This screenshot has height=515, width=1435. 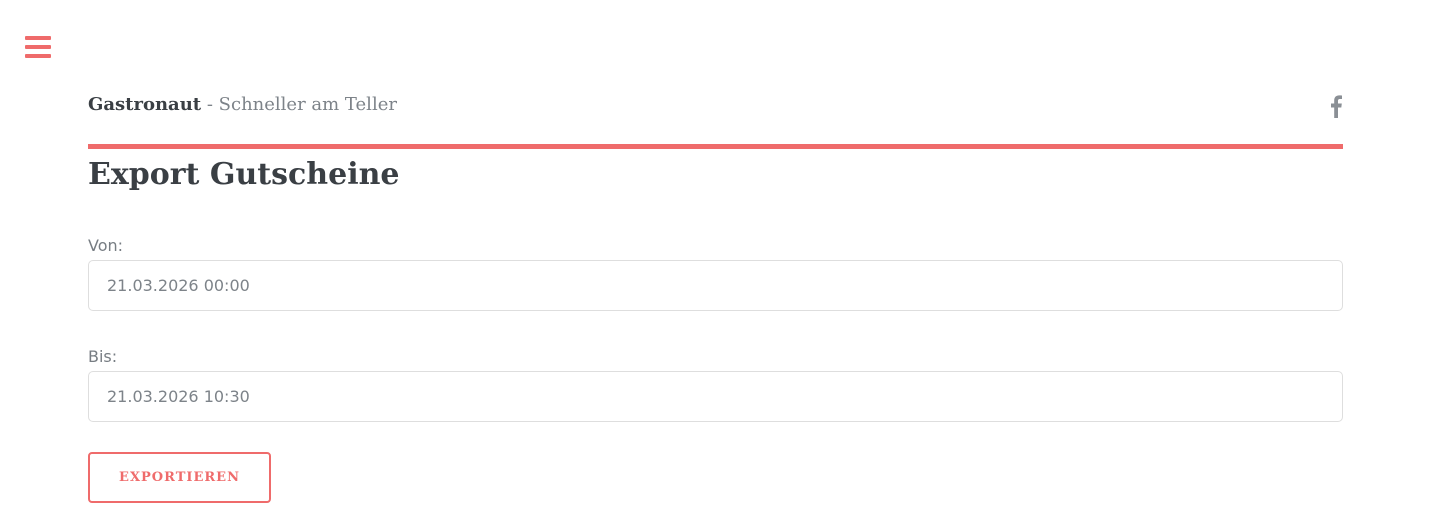 What do you see at coordinates (244, 174) in the screenshot?
I see `page-title: Export Gutscheine` at bounding box center [244, 174].